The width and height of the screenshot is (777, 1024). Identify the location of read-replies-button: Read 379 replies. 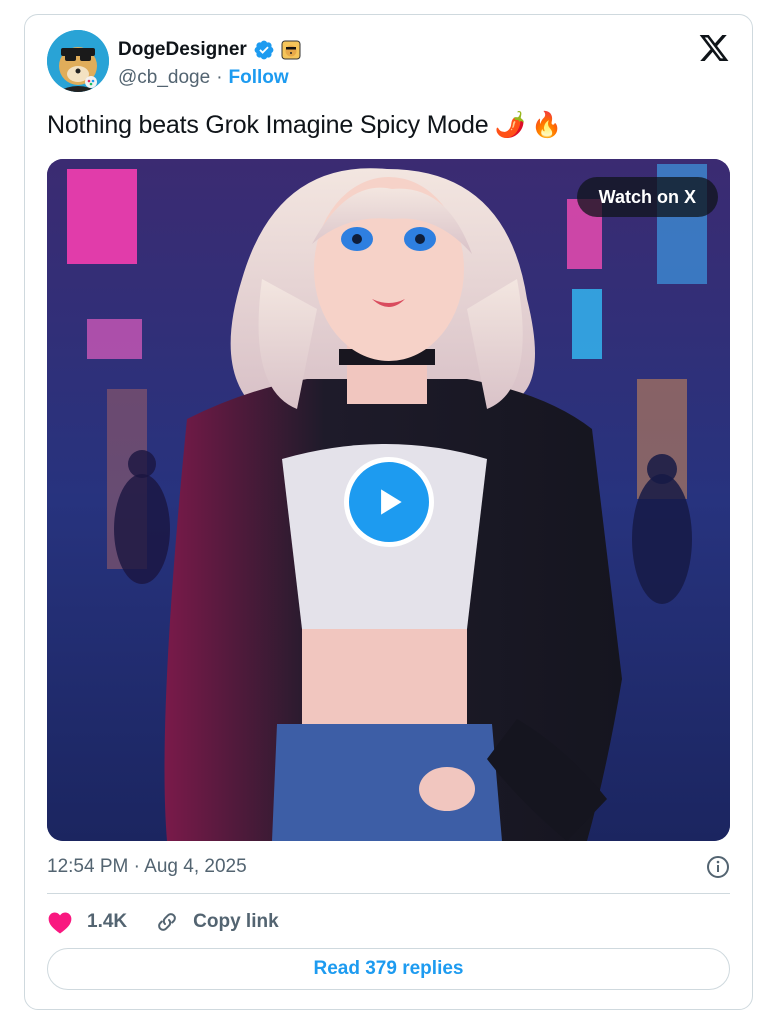
(388, 969).